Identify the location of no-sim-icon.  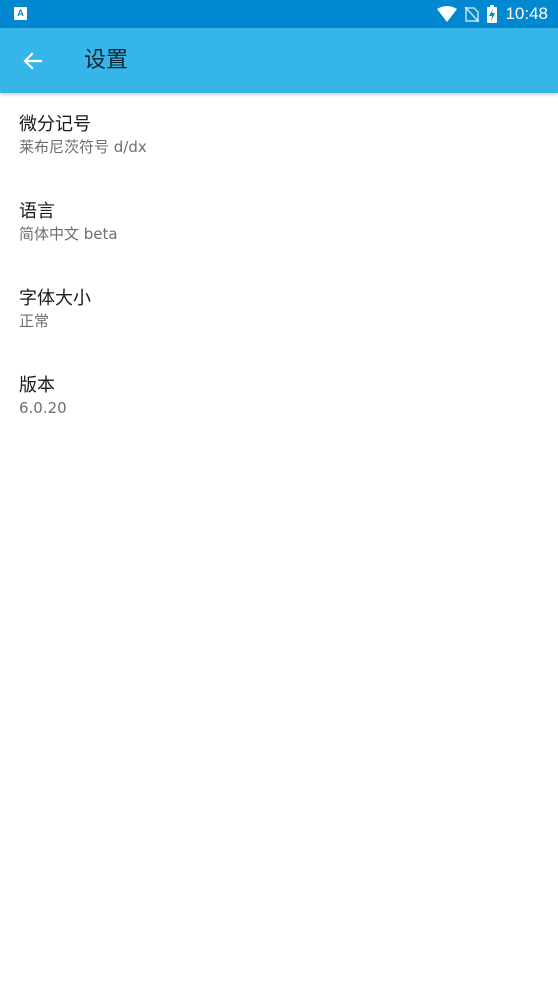
(472, 14).